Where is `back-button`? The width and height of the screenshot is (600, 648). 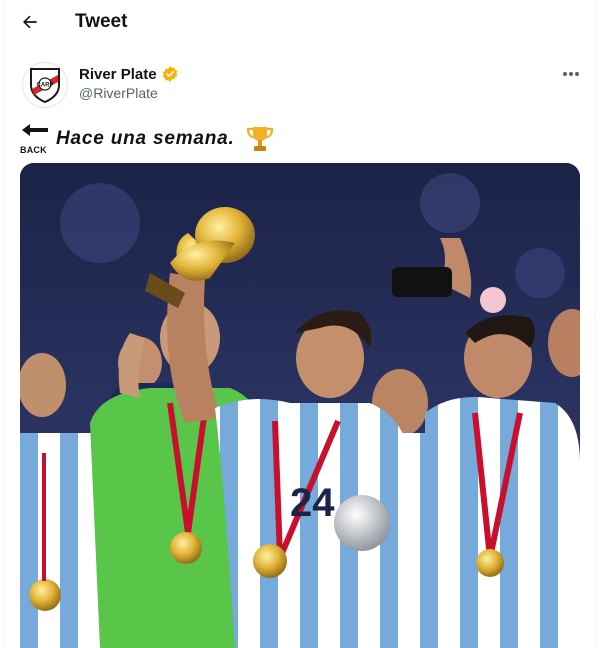
back-button is located at coordinates (30, 22).